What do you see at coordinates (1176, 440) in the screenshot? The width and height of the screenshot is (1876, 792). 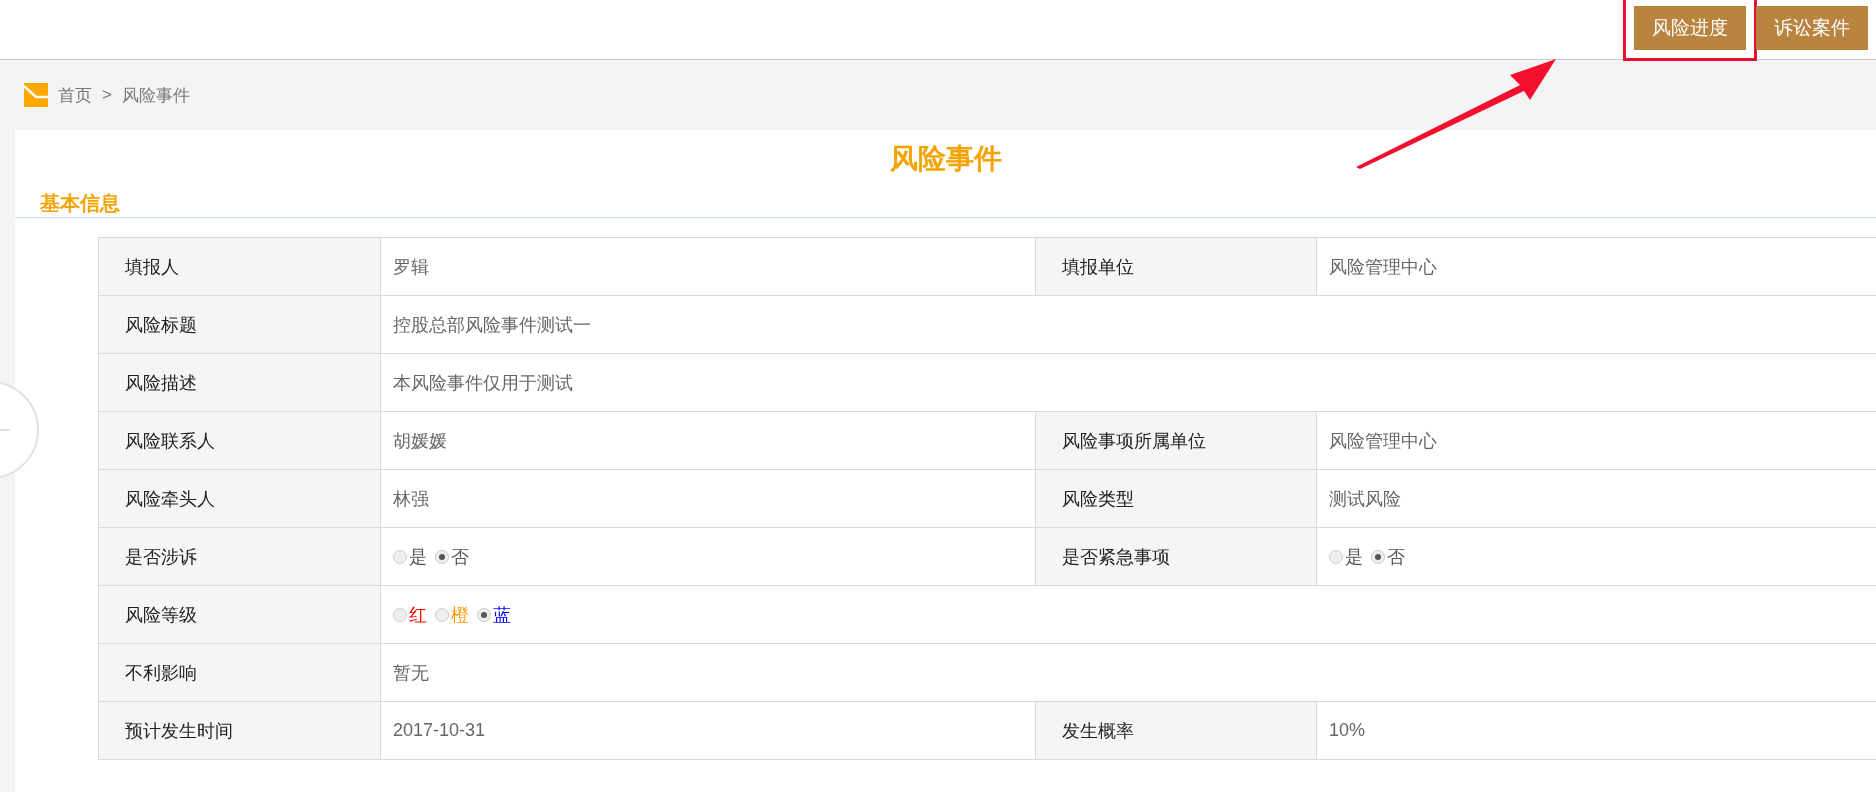 I see `field-label: 风险事项所属单位` at bounding box center [1176, 440].